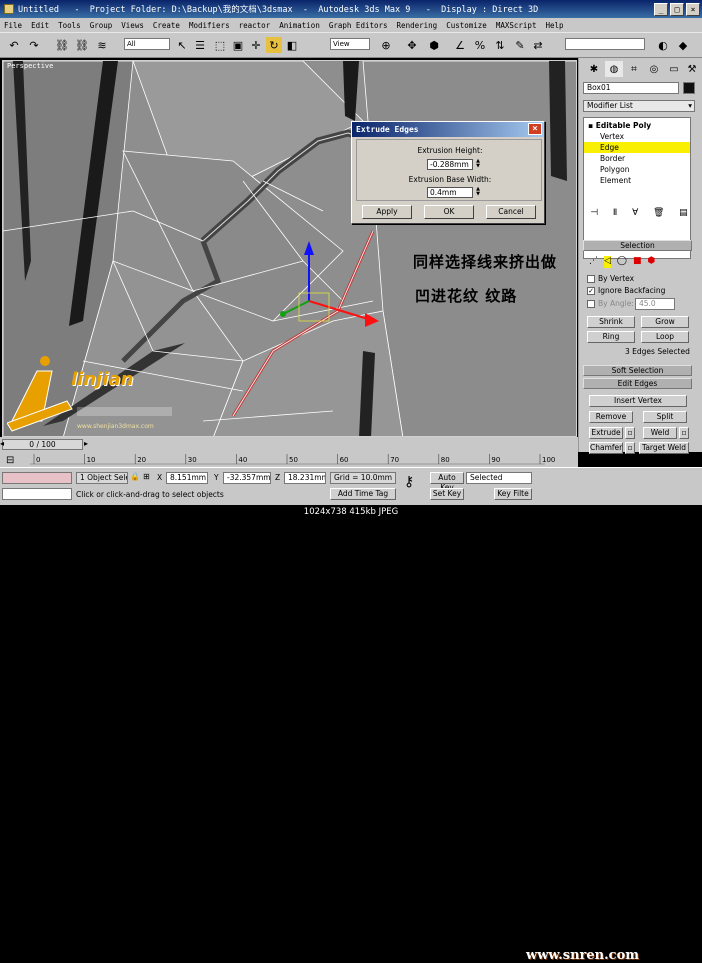 The width and height of the screenshot is (702, 963). What do you see at coordinates (610, 278) in the screenshot?
I see `by-vertex-checkbox: By Vertex` at bounding box center [610, 278].